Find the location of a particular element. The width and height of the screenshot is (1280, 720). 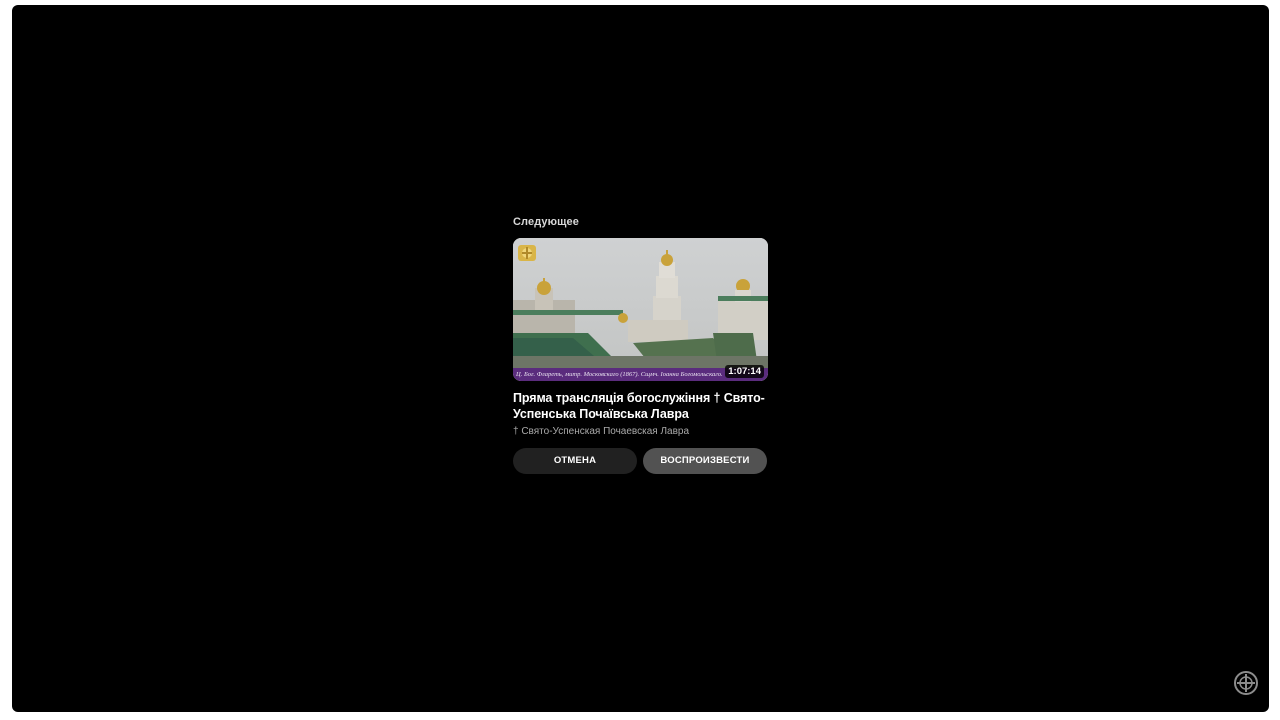

video-duration-badge: 1:07:14 is located at coordinates (744, 371).